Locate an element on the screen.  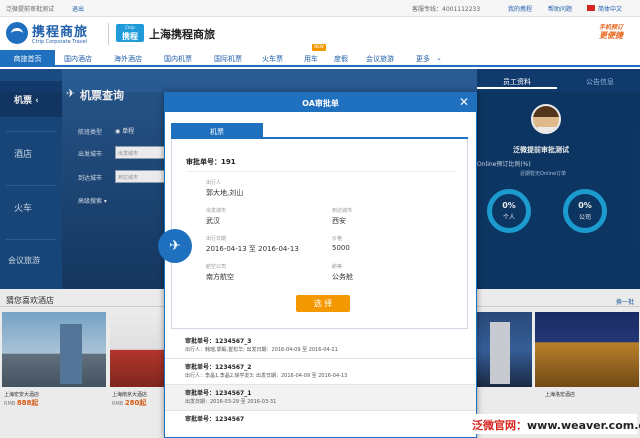
from-label: 出发城市 is located at coordinates (216, 211).